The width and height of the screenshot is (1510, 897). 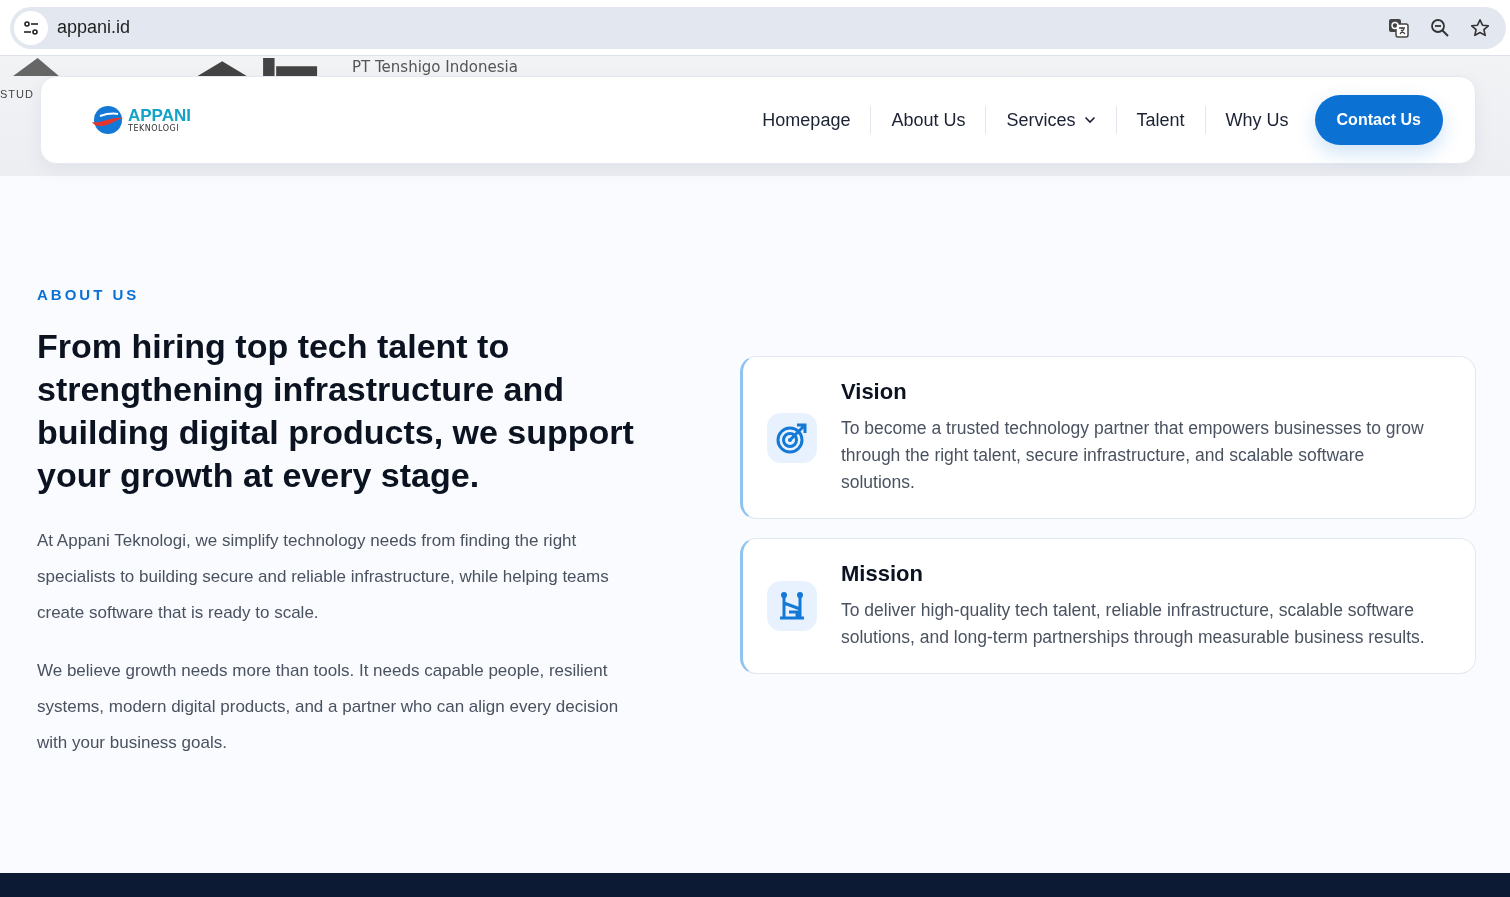 I want to click on chevron-down-icon, so click(x=1089, y=120).